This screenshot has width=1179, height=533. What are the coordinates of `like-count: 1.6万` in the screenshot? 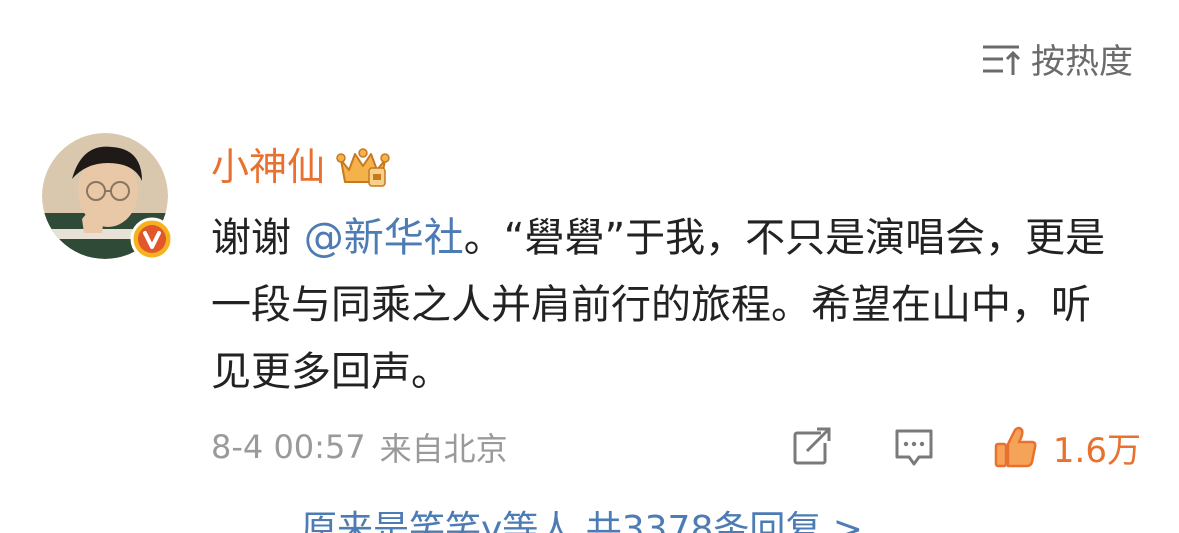 It's located at (1096, 450).